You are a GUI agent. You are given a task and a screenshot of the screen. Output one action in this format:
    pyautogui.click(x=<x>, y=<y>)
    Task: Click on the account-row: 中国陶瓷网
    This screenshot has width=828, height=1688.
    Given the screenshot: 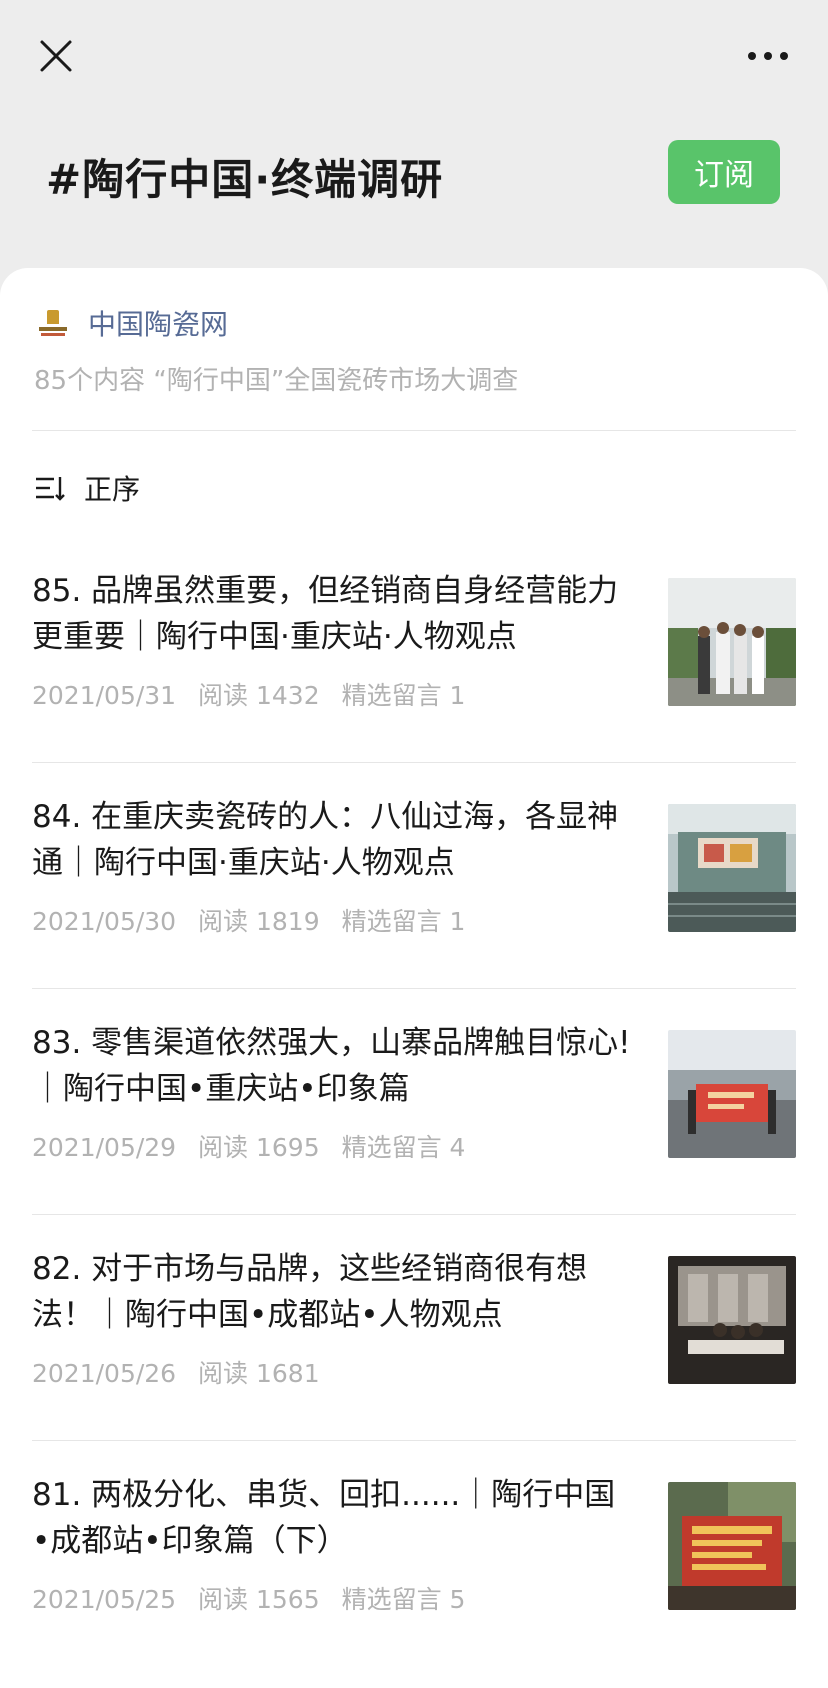 What is the action you would take?
    pyautogui.click(x=131, y=323)
    